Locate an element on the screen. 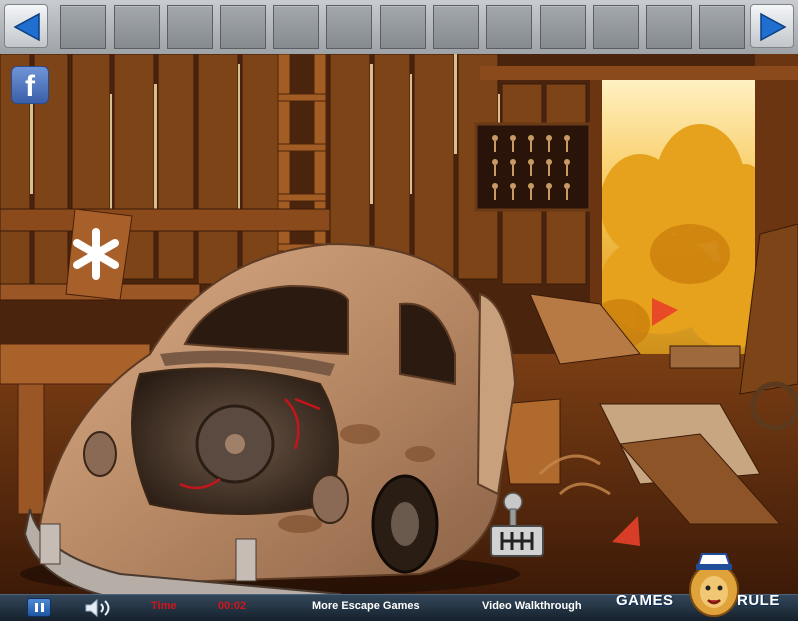 Image resolution: width=798 pixels, height=621 pixels. gear-shift-icon is located at coordinates (517, 525).